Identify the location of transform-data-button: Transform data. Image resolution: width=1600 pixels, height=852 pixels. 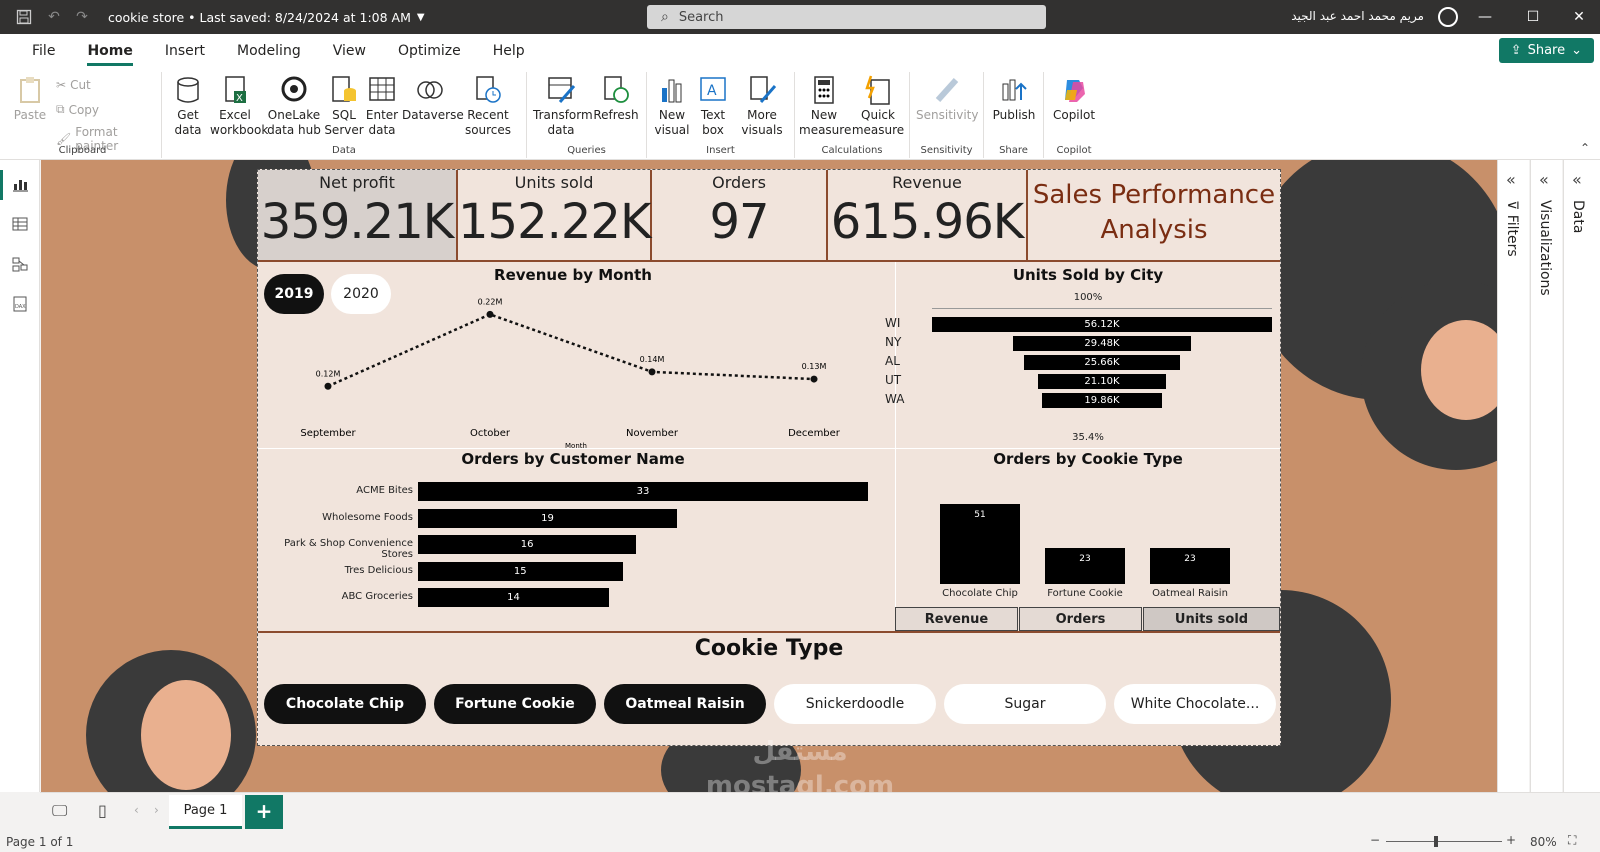
(563, 106).